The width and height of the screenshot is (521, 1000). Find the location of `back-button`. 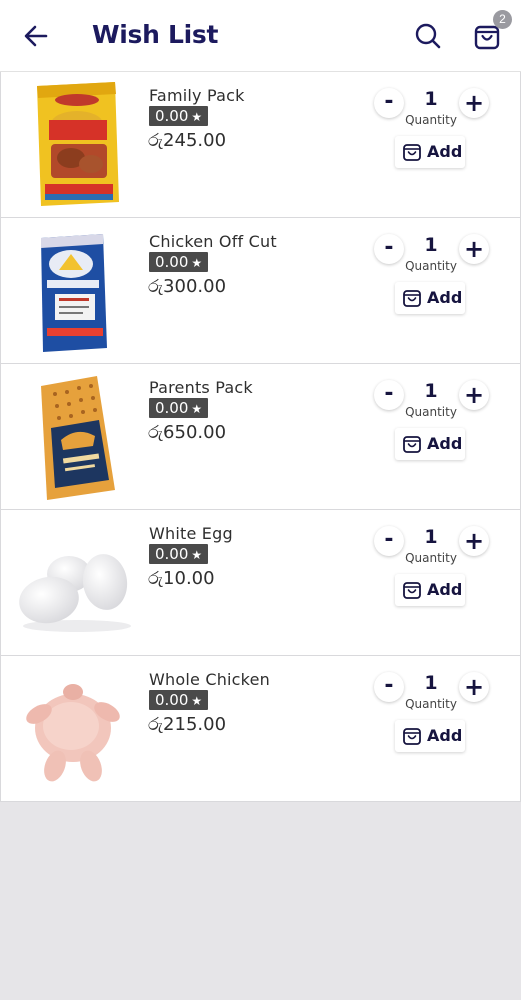

back-button is located at coordinates (36, 36).